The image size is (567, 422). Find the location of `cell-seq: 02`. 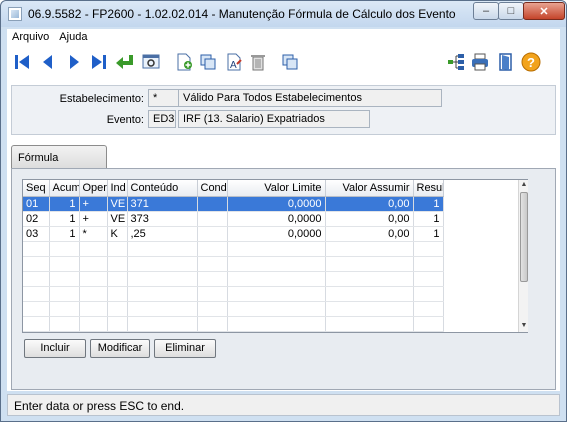

cell-seq: 02 is located at coordinates (36, 219).